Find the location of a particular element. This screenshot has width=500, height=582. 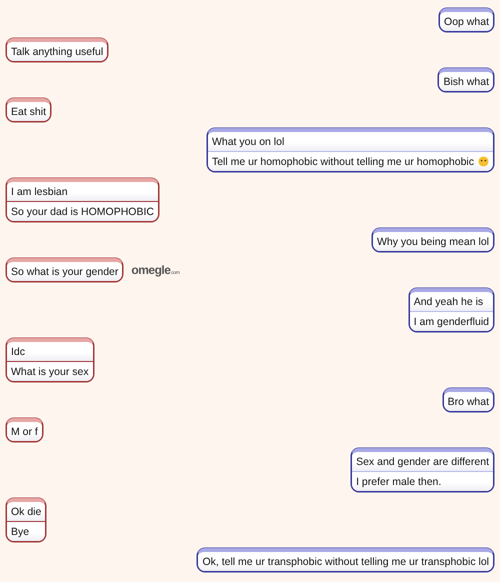

message-text: So what is your gender is located at coordinates (64, 272).